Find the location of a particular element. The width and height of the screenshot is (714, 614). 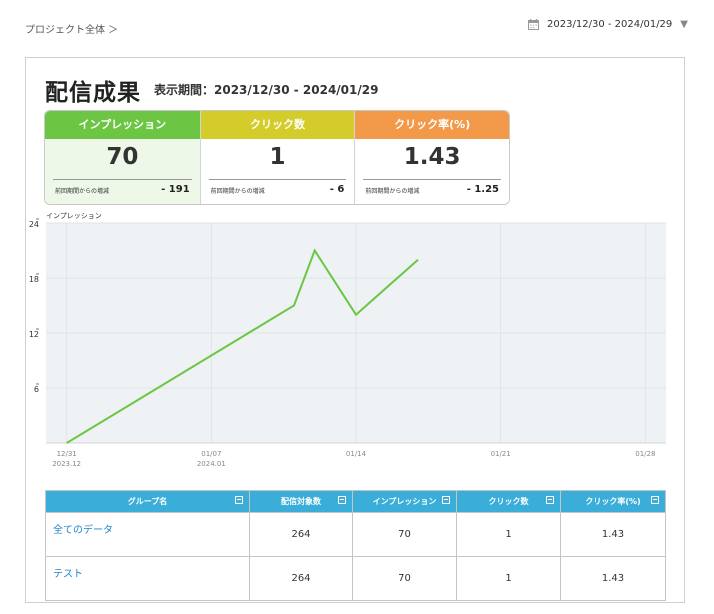

kpi-diff-value: - 1.25 is located at coordinates (483, 189).